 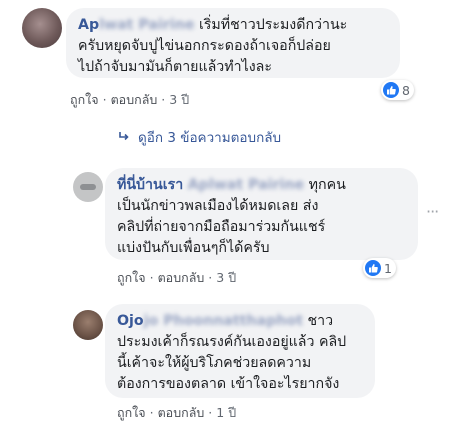 I want to click on page-logo-icon, so click(x=88, y=187).